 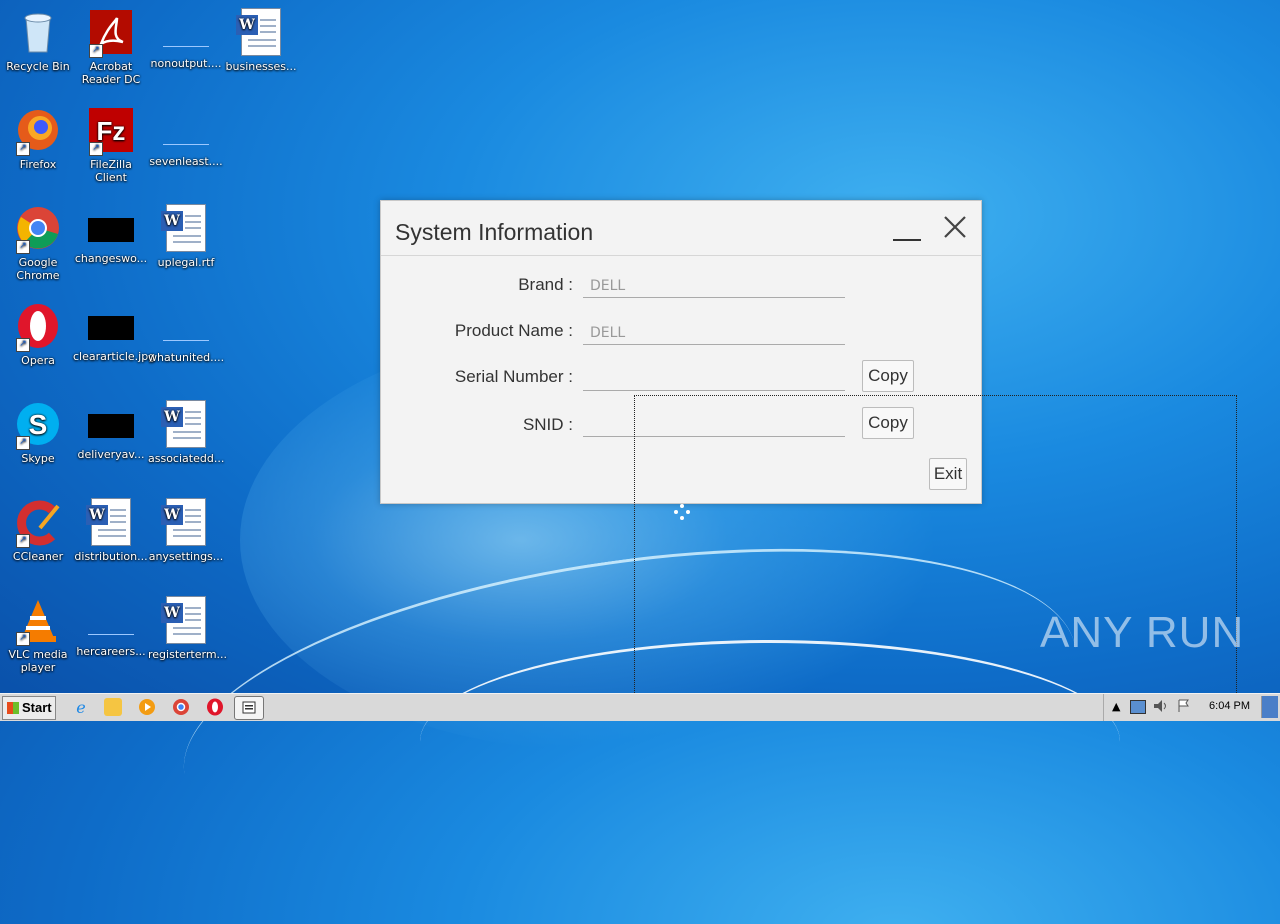 I want to click on snid-label: SNID :, so click(x=547, y=424).